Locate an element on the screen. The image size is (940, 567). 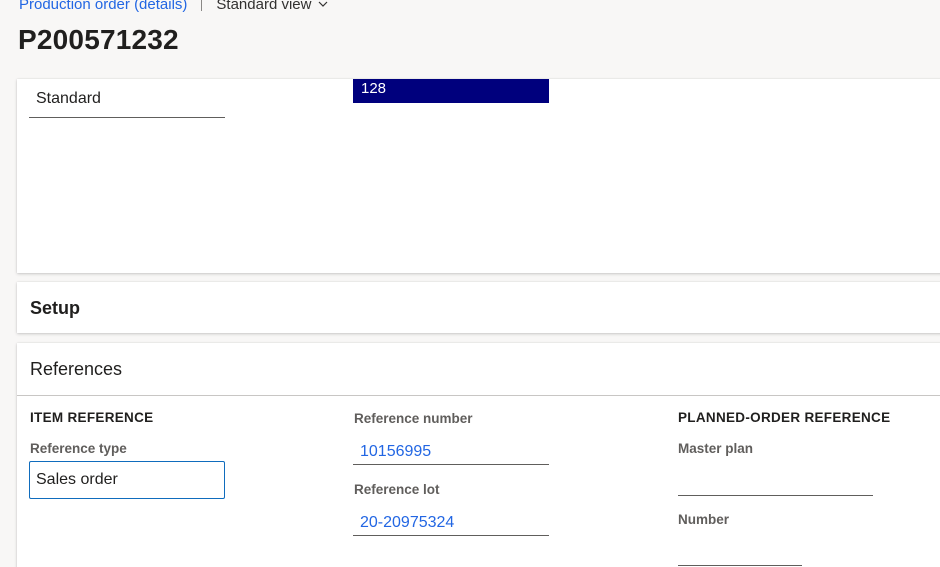
planned-order-reference-heading: PLANNED-ORDER REFERENCE is located at coordinates (784, 417).